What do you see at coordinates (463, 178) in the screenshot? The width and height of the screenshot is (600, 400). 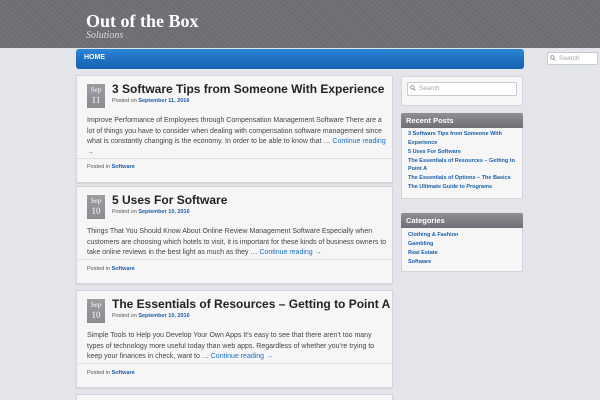 I see `recent-post-link: The Essentials of Options – The Basics` at bounding box center [463, 178].